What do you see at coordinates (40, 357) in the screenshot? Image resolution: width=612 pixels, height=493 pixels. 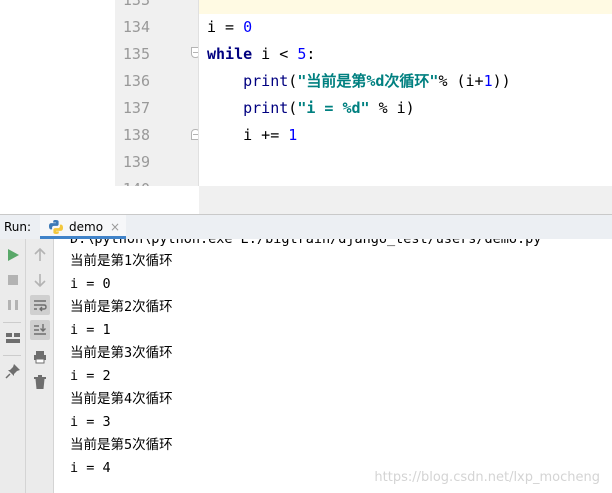 I see `print-icon` at bounding box center [40, 357].